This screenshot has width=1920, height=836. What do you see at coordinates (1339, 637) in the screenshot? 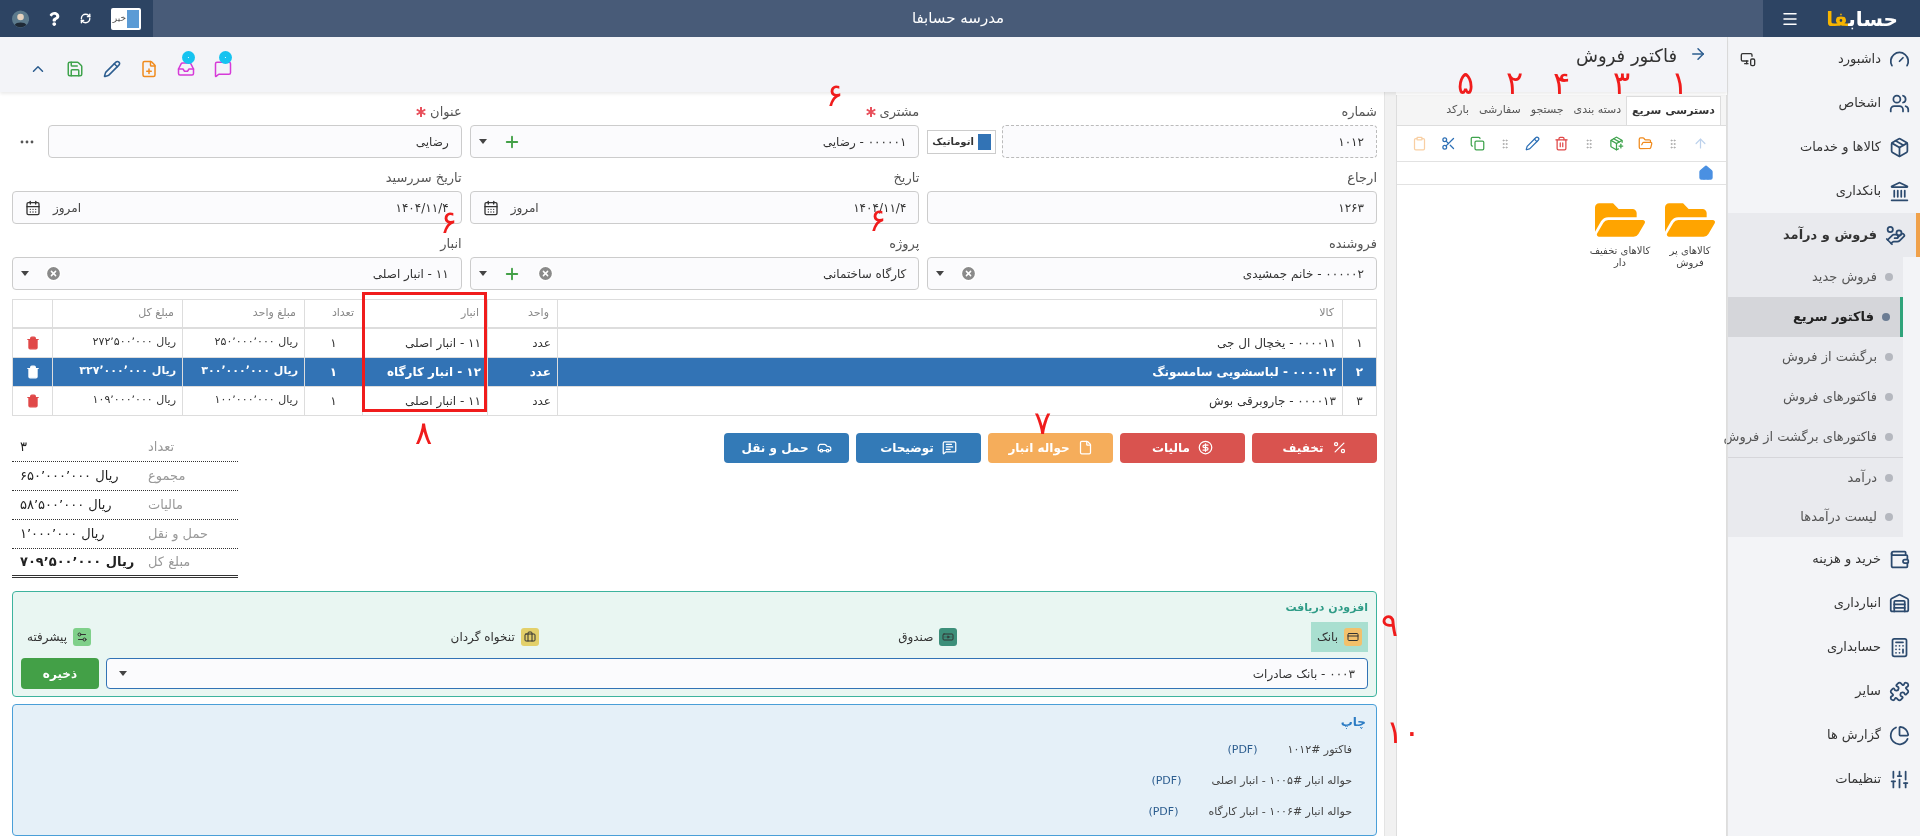
I see `payment-method: بانک` at bounding box center [1339, 637].